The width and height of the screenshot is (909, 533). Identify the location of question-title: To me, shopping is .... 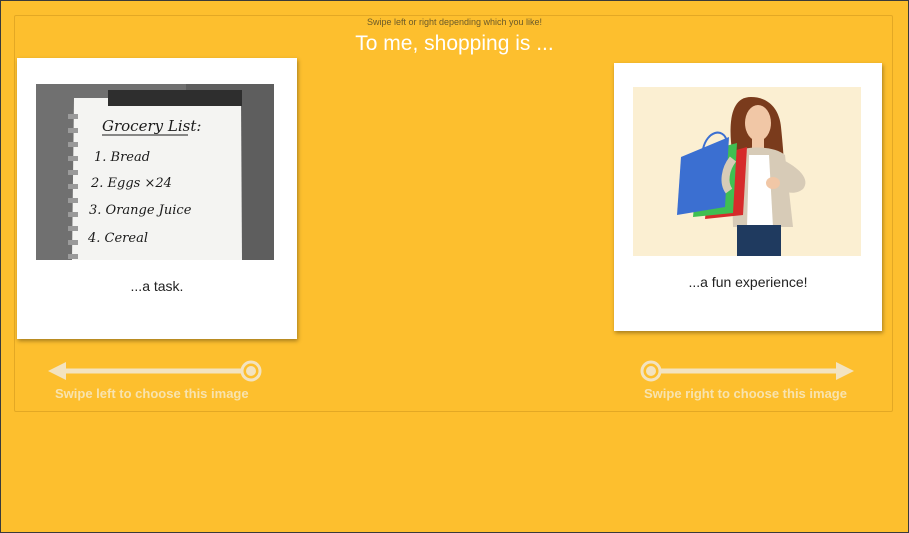
(454, 43).